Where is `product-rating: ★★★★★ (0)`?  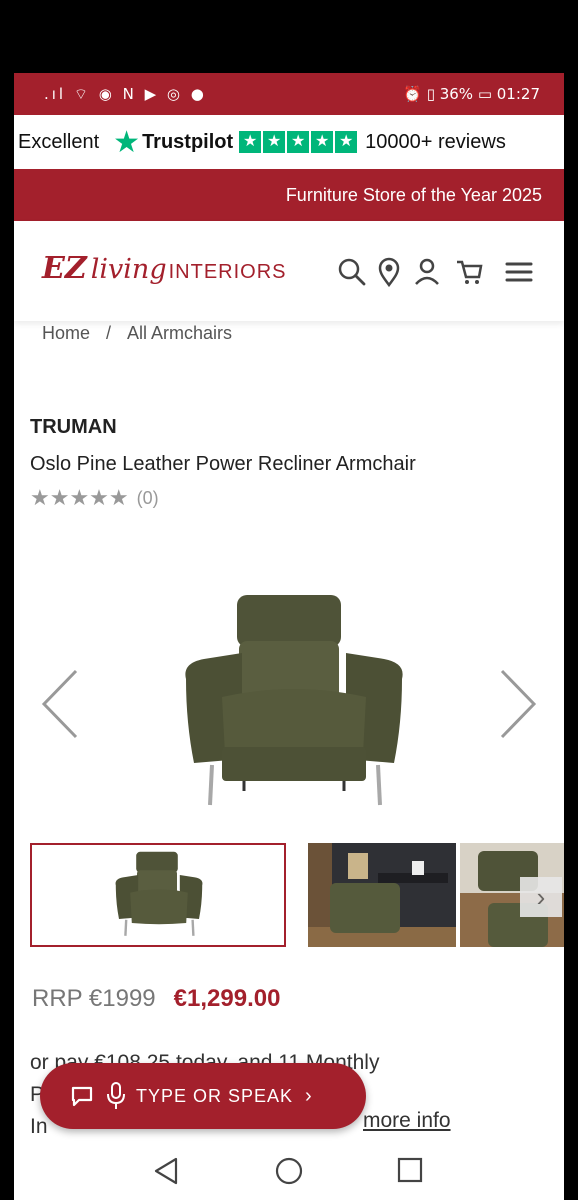 product-rating: ★★★★★ (0) is located at coordinates (94, 498).